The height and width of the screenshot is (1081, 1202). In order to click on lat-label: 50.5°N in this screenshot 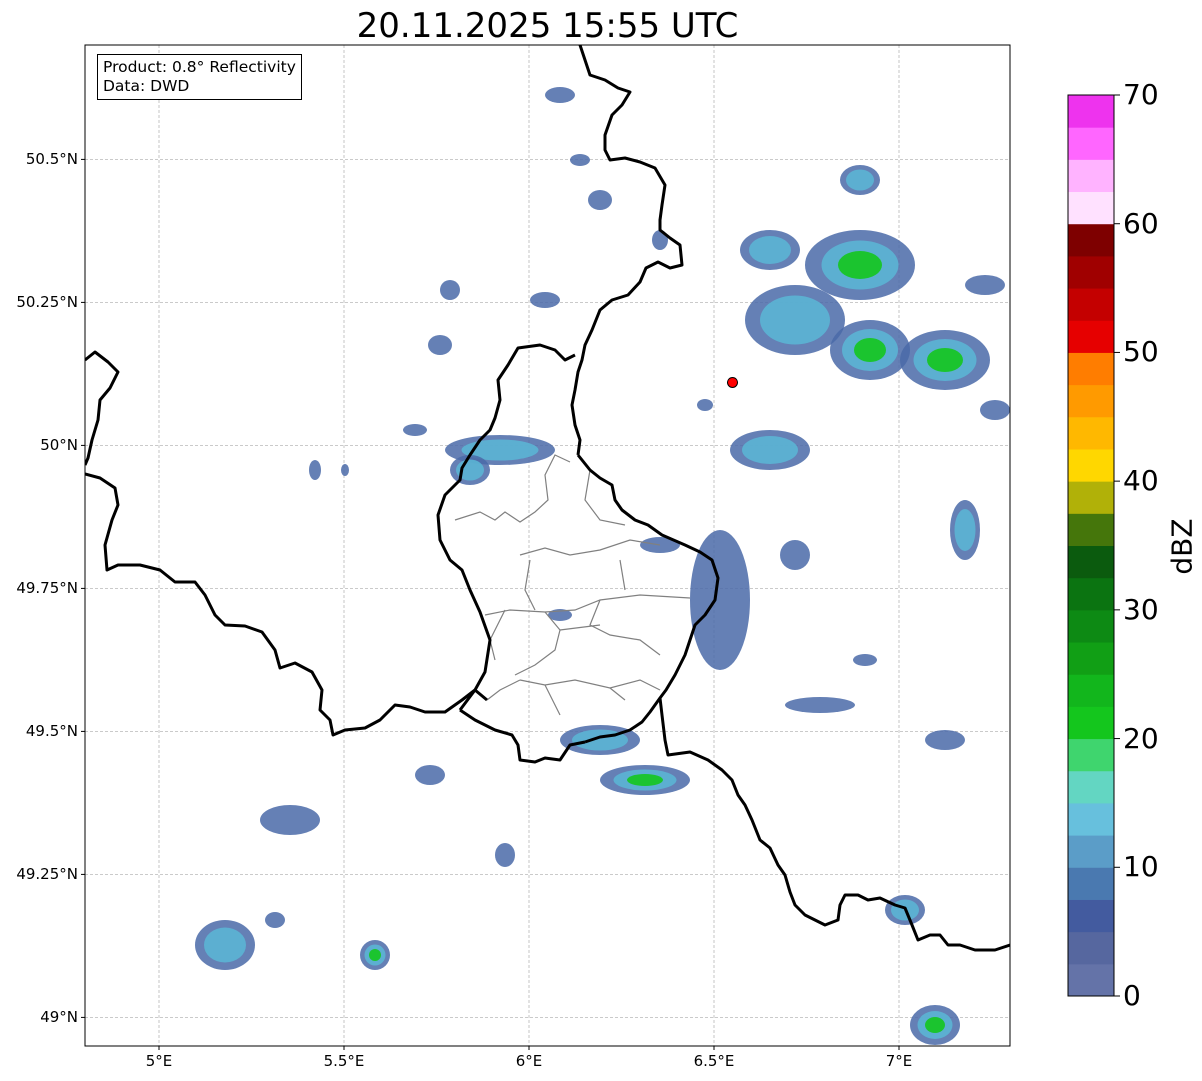, I will do `click(51, 159)`.